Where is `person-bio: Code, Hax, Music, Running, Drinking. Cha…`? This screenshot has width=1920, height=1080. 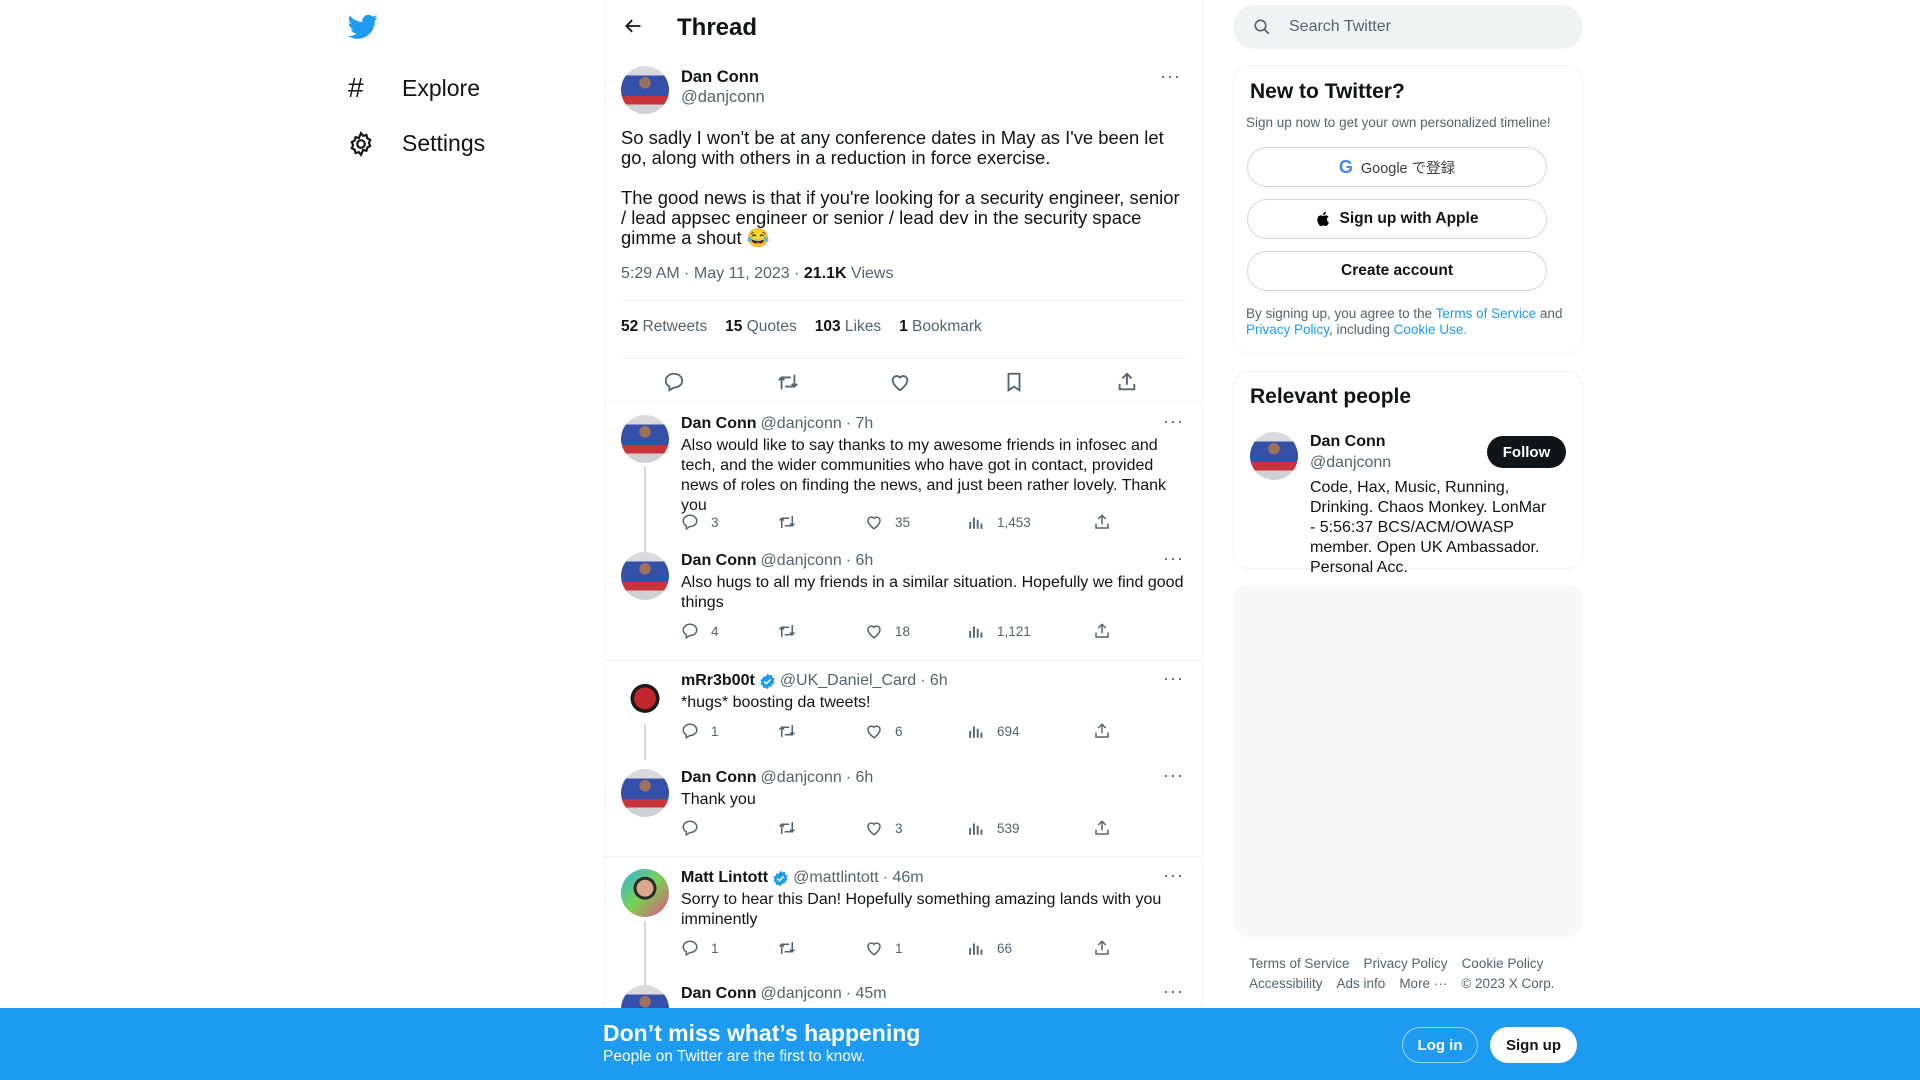 person-bio: Code, Hax, Music, Running, Drinking. Cha… is located at coordinates (1441, 527).